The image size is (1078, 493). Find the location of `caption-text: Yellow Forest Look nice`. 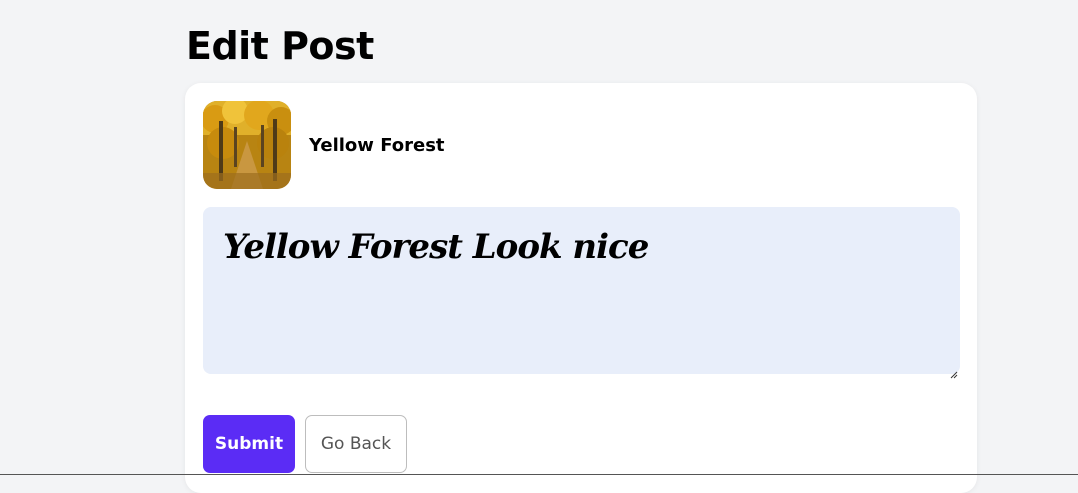

caption-text: Yellow Forest Look nice is located at coordinates (436, 247).